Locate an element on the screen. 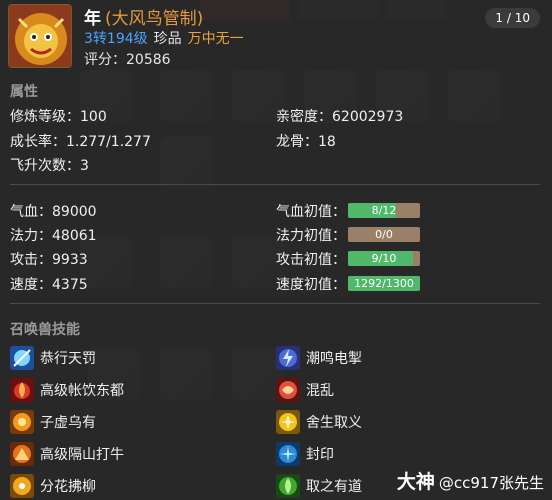  skill-item: 封印 is located at coordinates (305, 454).